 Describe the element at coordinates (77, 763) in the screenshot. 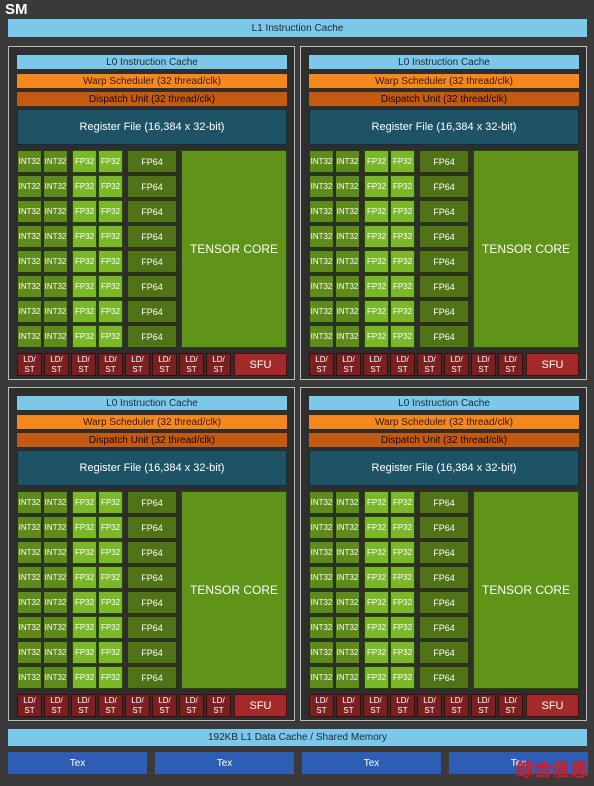

I see `tex-unit-1: Tex` at that location.